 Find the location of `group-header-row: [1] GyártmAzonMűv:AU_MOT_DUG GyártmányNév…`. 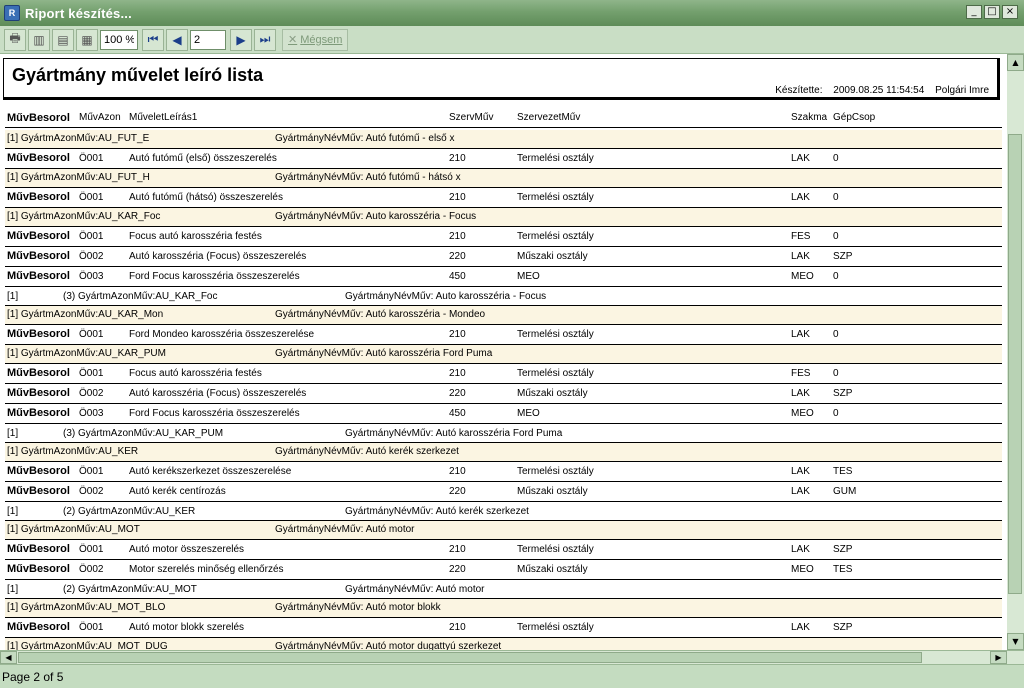

group-header-row: [1] GyártmAzonMűv:AU_MOT_DUG GyártmányNév… is located at coordinates (503, 644).